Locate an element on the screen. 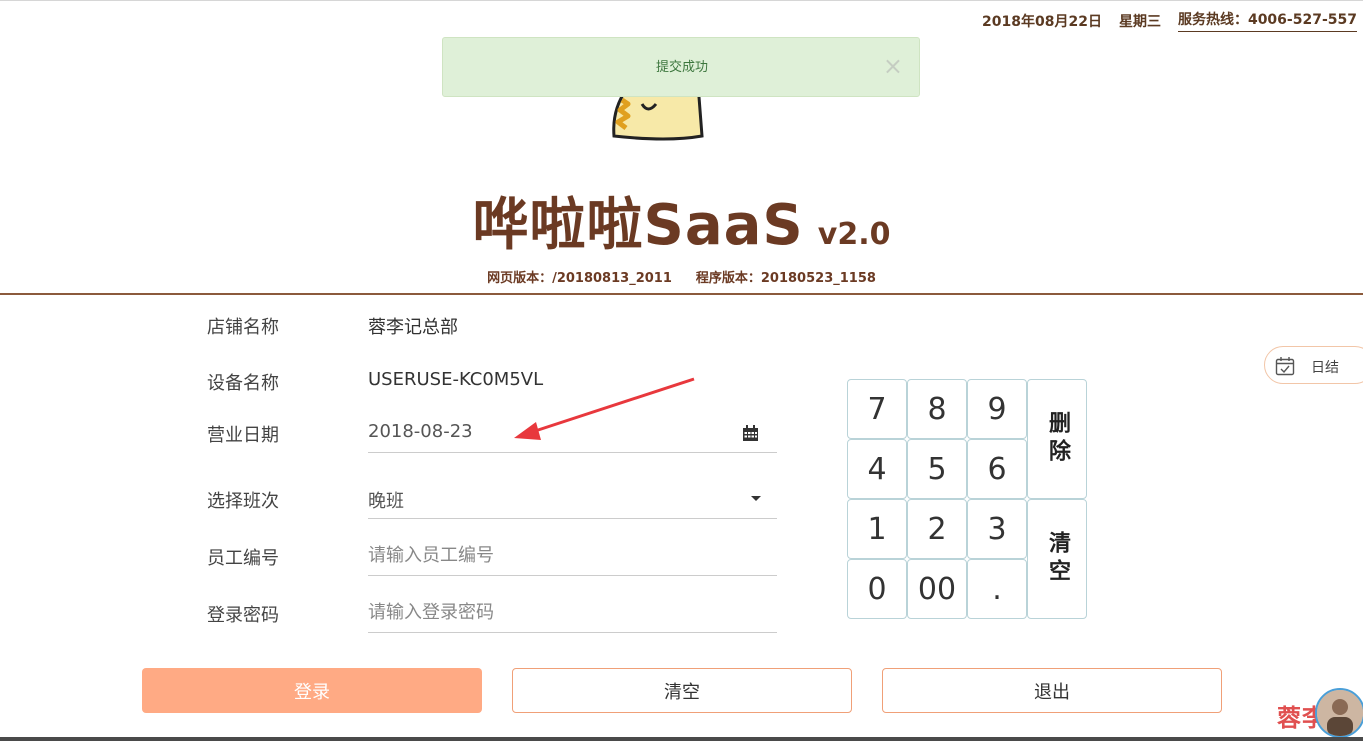  employee-field is located at coordinates (572, 556).